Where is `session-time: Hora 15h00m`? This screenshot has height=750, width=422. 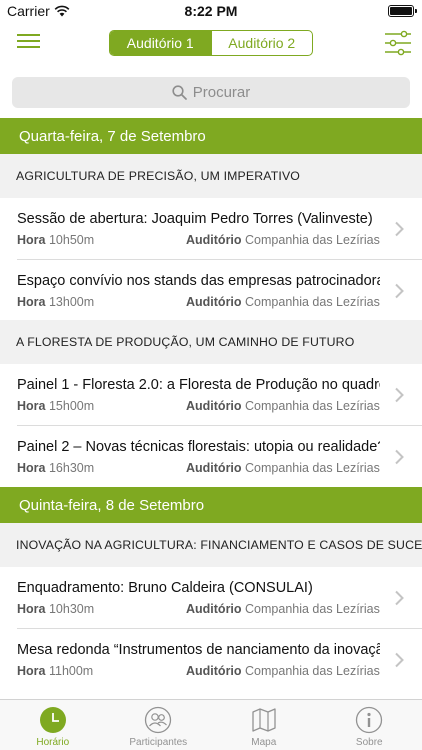
session-time: Hora 15h00m is located at coordinates (55, 406).